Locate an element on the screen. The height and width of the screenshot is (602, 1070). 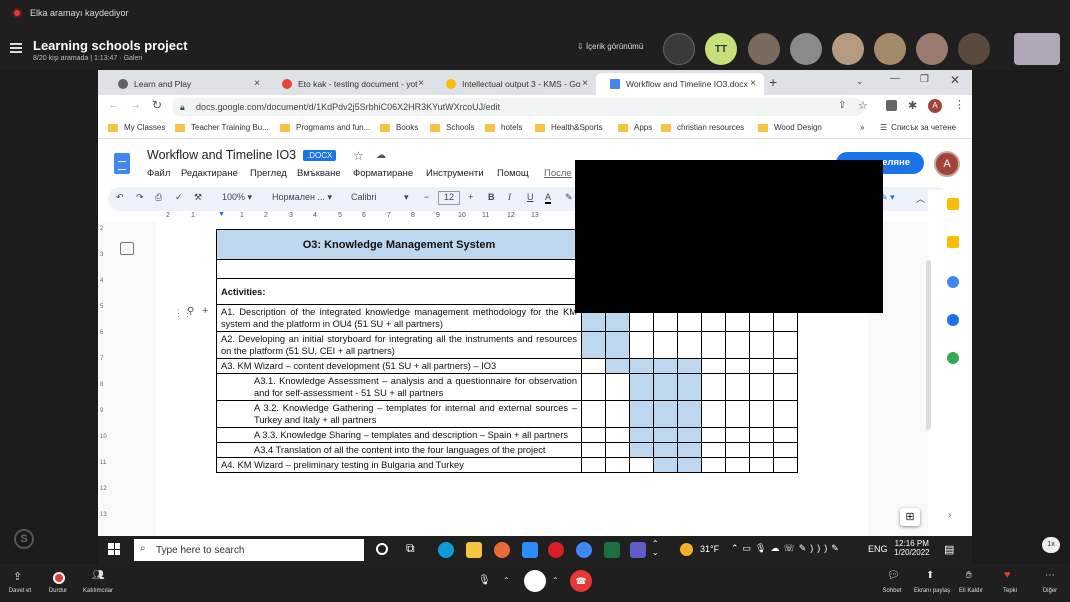
print-icon: ⎙ is located at coordinates (158, 197).